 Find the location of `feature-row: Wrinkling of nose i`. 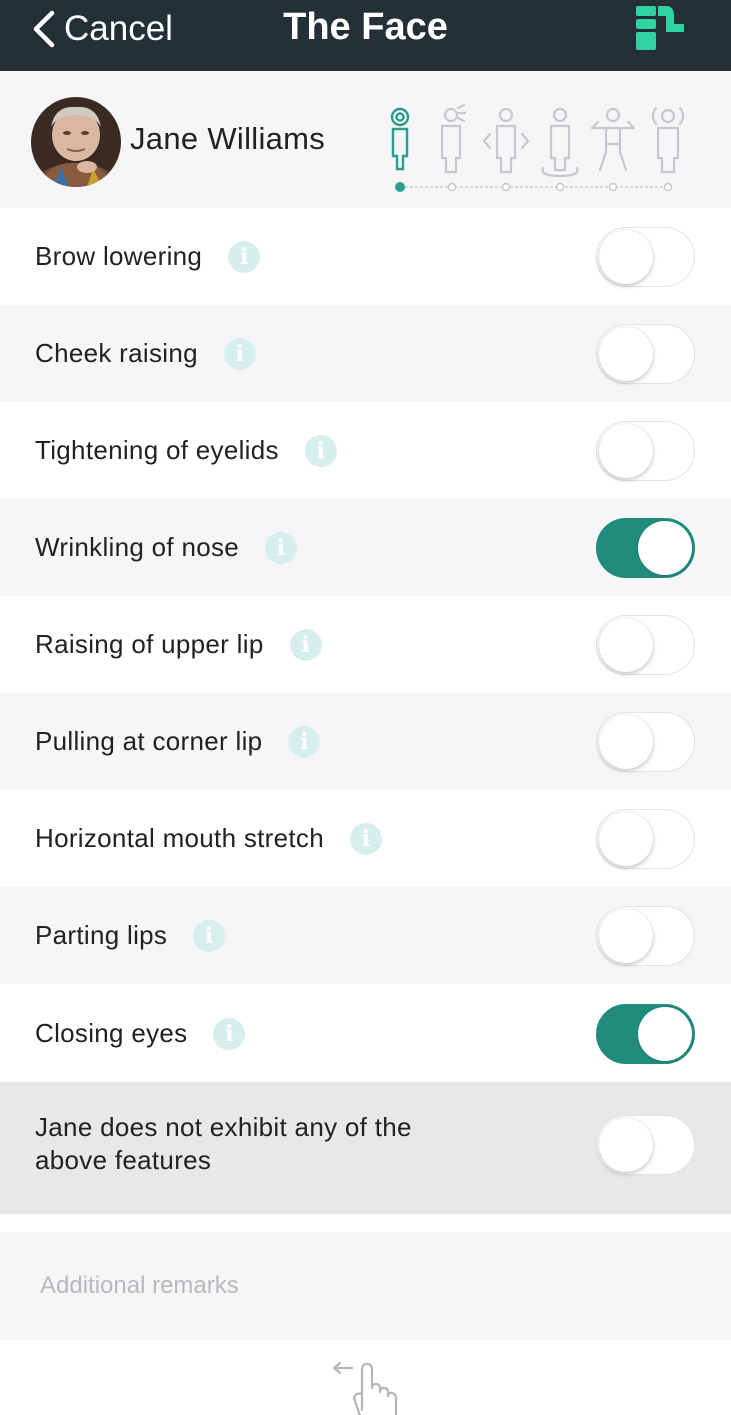

feature-row: Wrinkling of nose i is located at coordinates (365, 547).